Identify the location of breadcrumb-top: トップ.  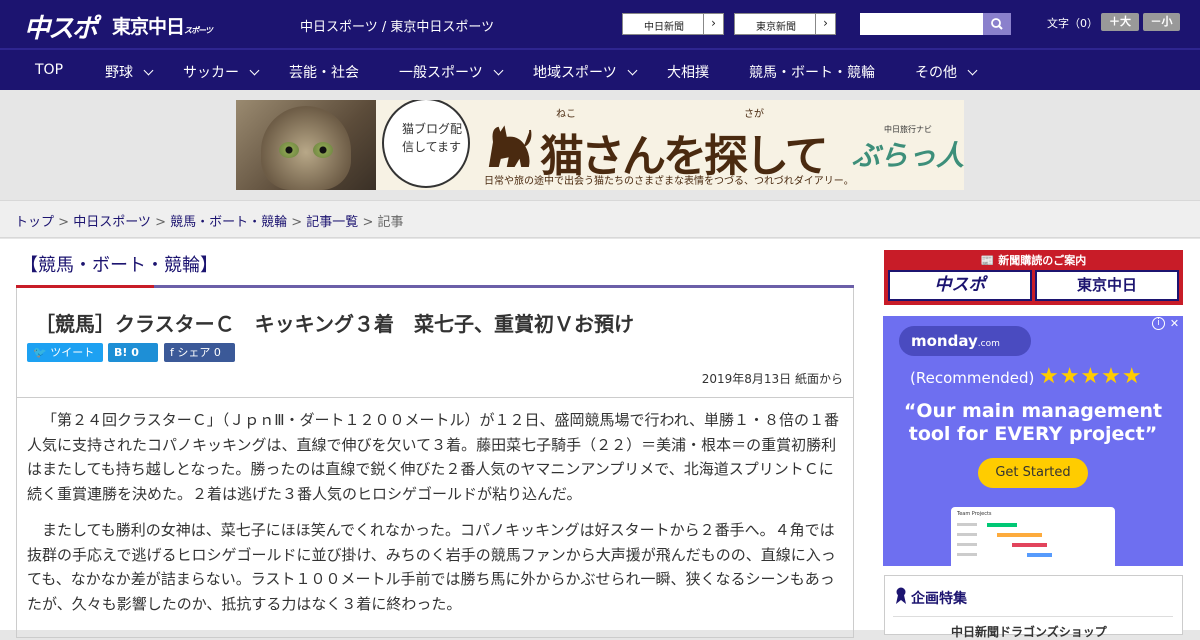
(34, 222).